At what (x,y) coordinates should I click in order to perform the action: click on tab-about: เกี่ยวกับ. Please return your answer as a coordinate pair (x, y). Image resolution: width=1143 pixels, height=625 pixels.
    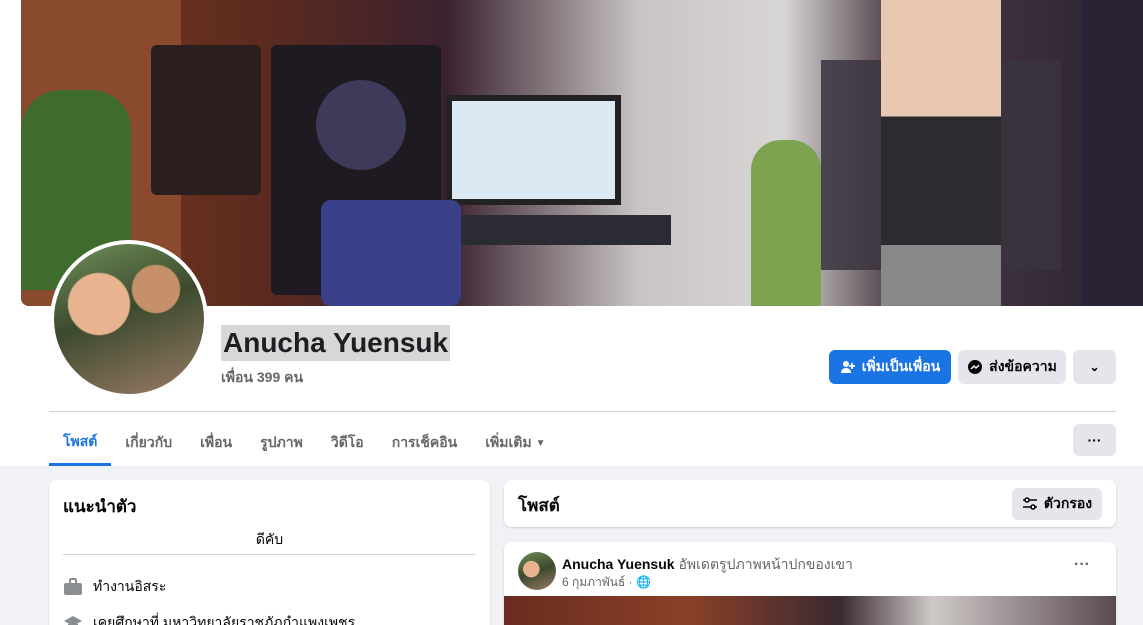
    Looking at the image, I should click on (148, 443).